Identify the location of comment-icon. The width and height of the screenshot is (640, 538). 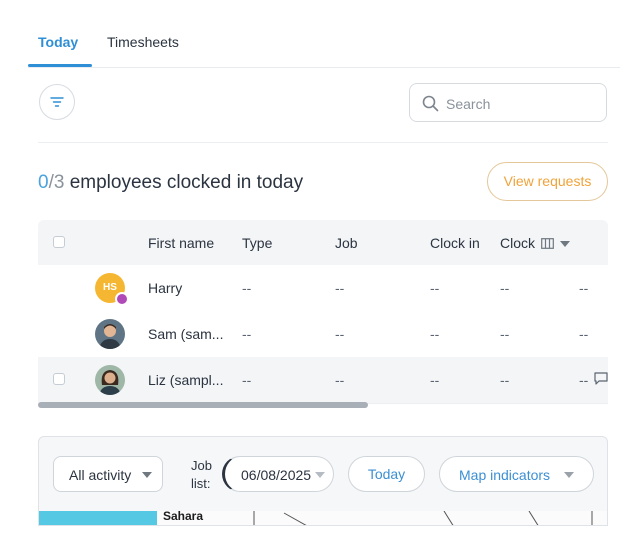
(601, 378).